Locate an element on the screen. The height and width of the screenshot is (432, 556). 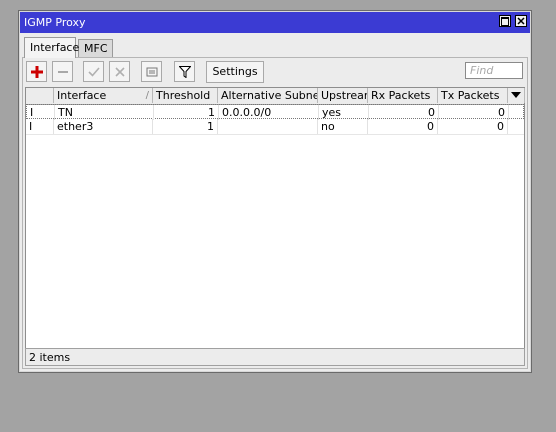
table-row: I ether3 1 no 0 0 is located at coordinates (275, 127).